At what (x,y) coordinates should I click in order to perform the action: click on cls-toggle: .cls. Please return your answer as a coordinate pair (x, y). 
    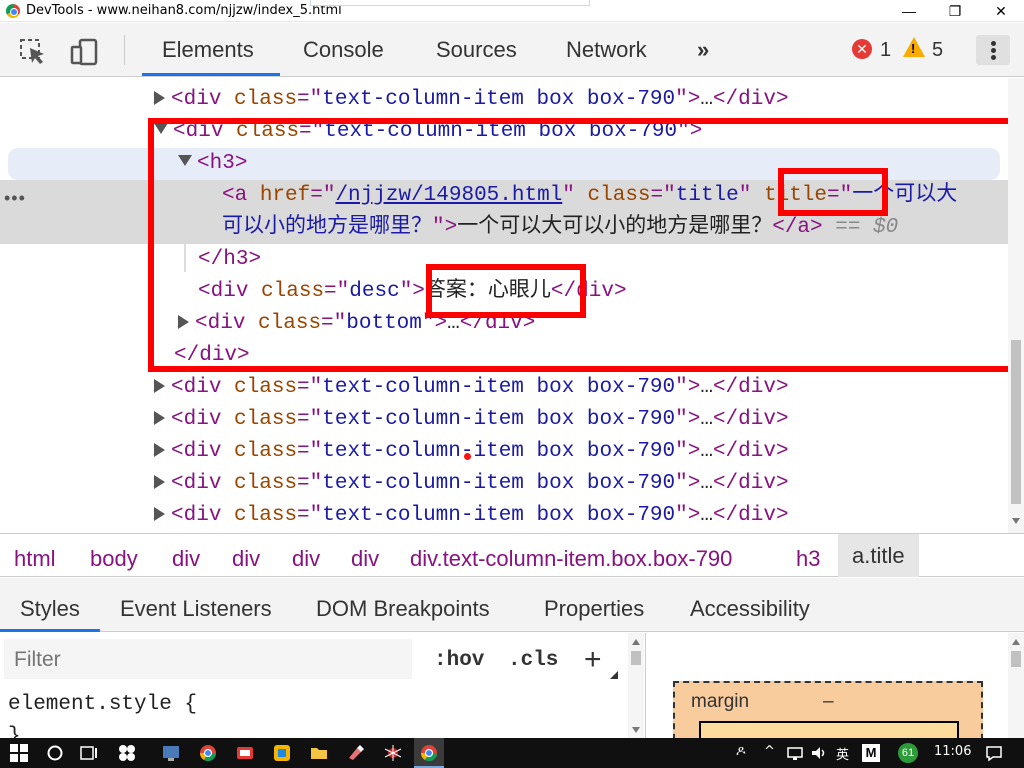
    Looking at the image, I should click on (533, 660).